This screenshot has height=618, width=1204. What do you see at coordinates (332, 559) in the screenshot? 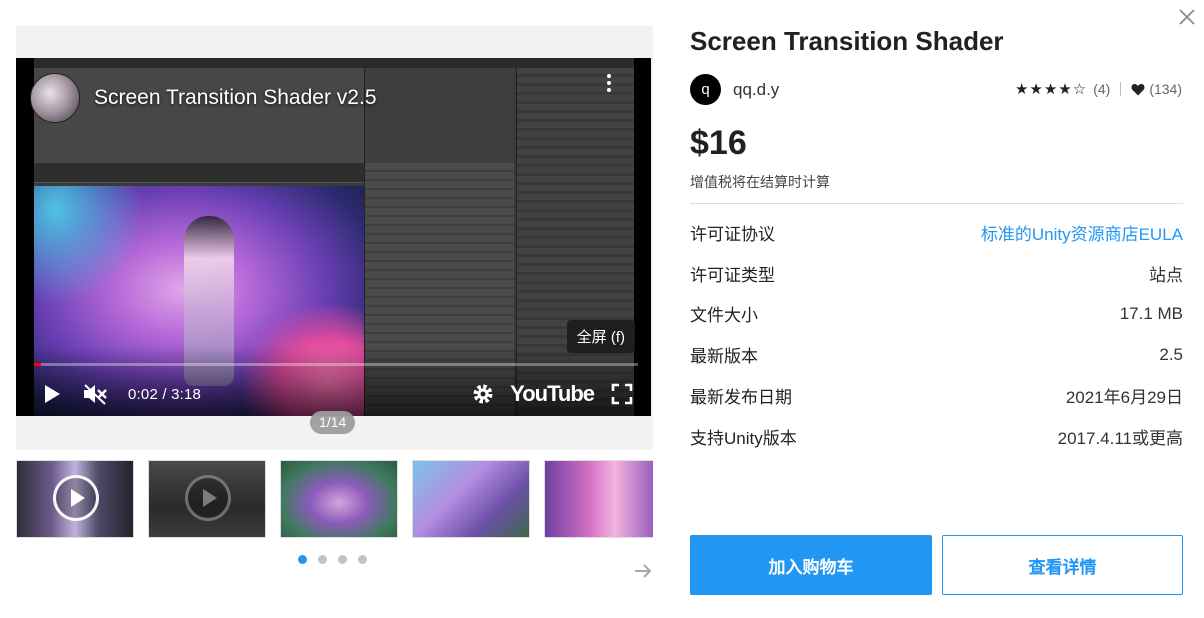
I see `gallery-pagination-dots` at bounding box center [332, 559].